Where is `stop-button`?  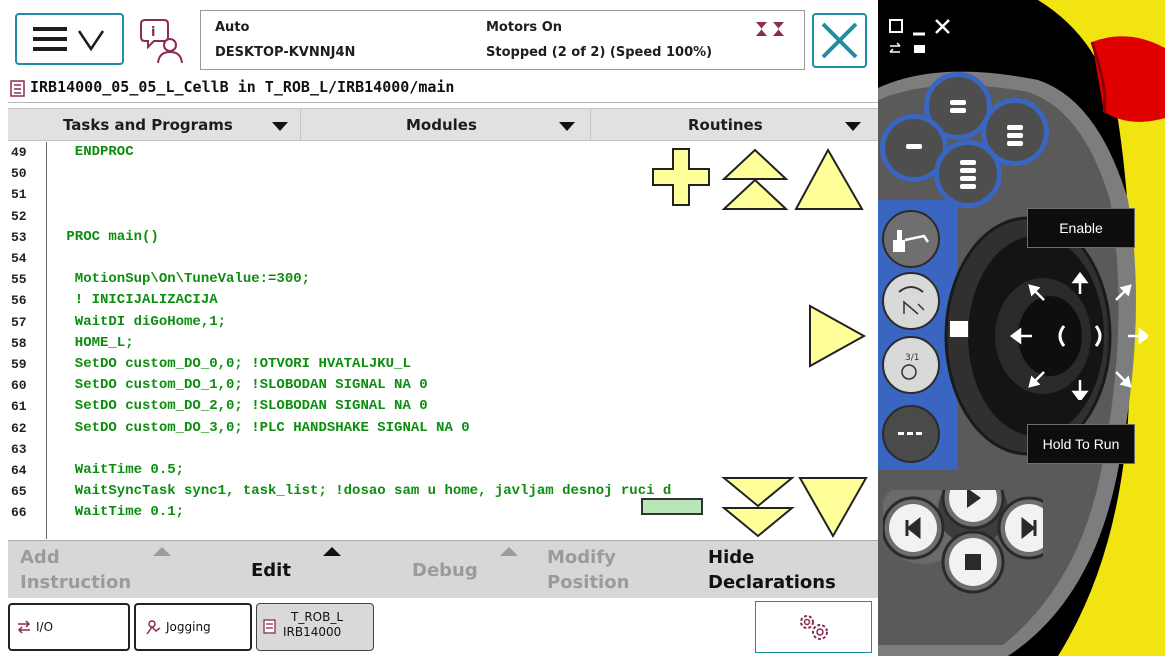
stop-button is located at coordinates (973, 562).